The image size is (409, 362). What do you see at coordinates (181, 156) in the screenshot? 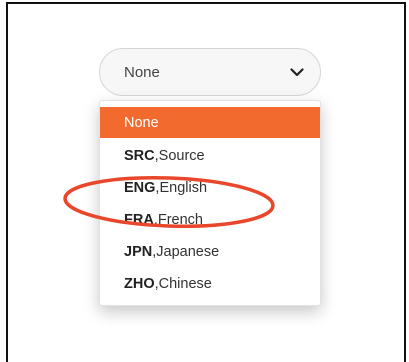
I see `option-name: Source` at bounding box center [181, 156].